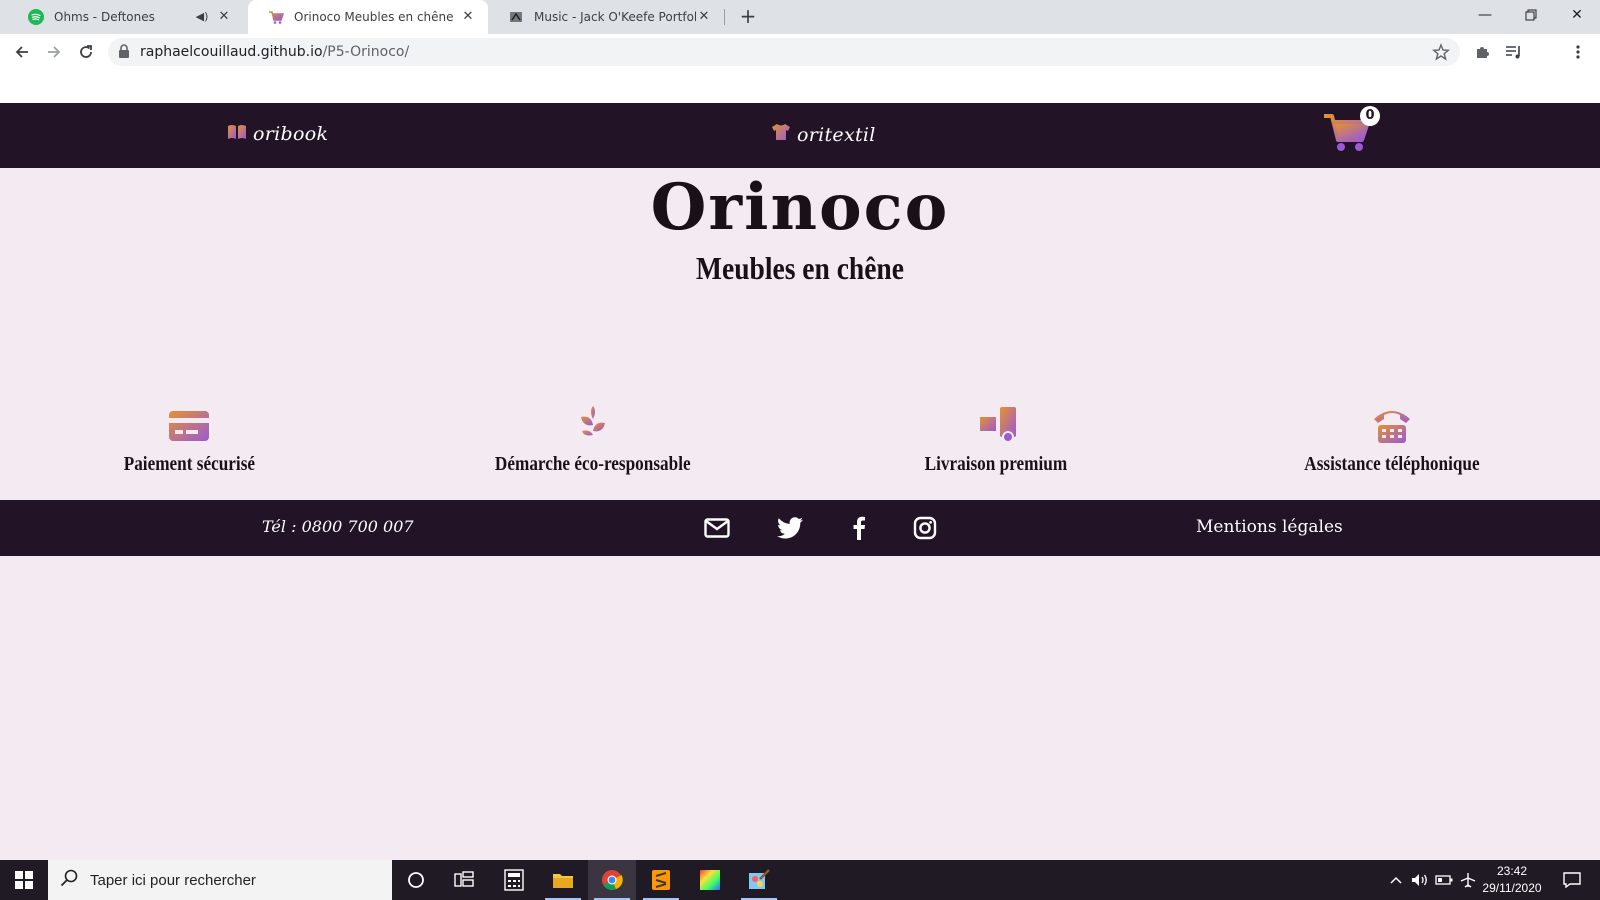  Describe the element at coordinates (593, 464) in the screenshot. I see `feature-label: Démarche éco-responsable` at that location.